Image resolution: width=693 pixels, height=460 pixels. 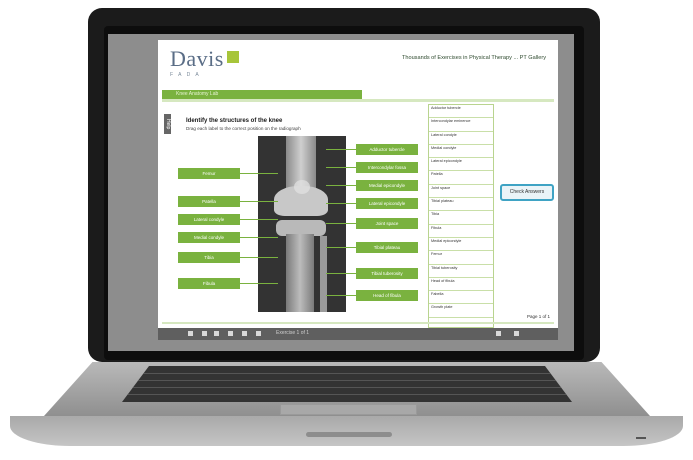 I want to click on brand-name: Davis, so click(x=197, y=58).